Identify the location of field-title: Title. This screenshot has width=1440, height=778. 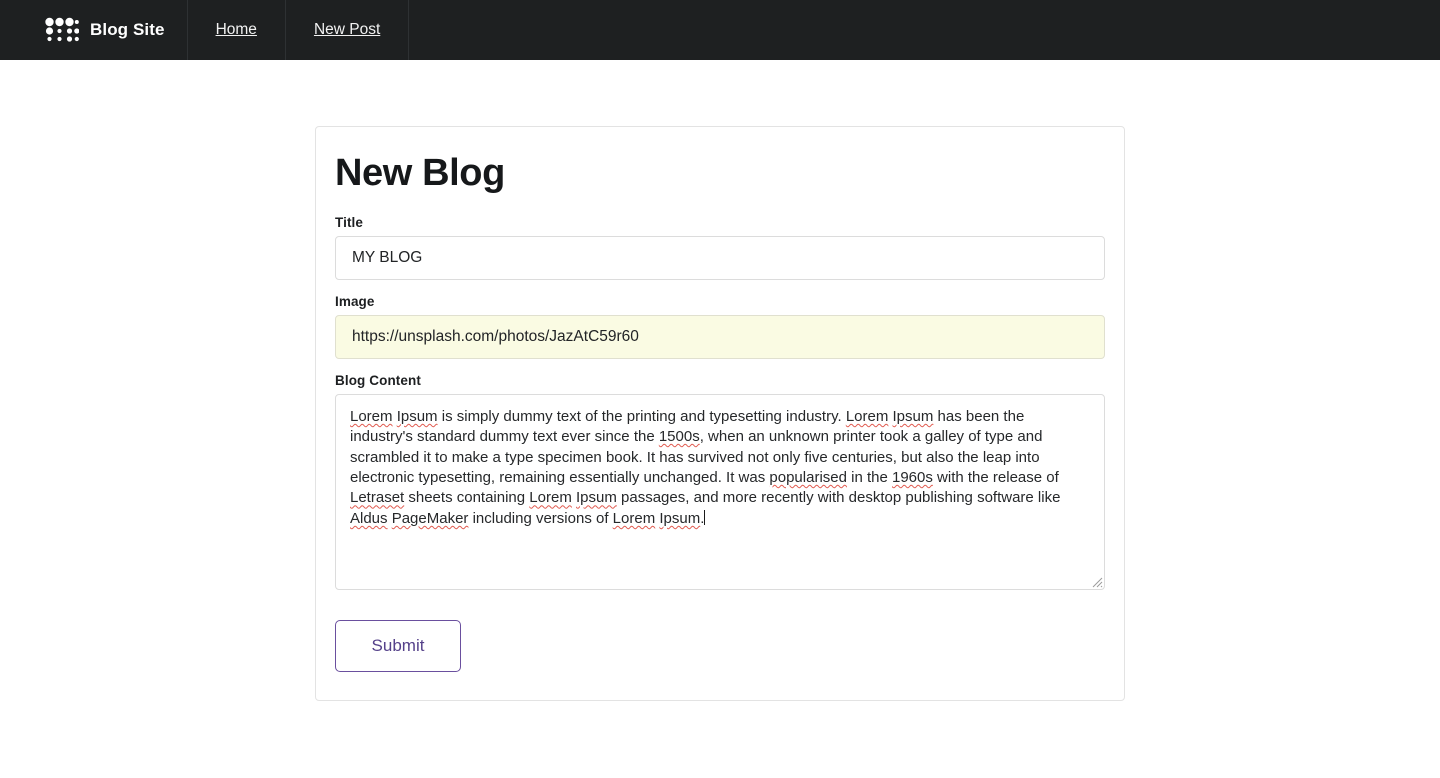
(720, 247).